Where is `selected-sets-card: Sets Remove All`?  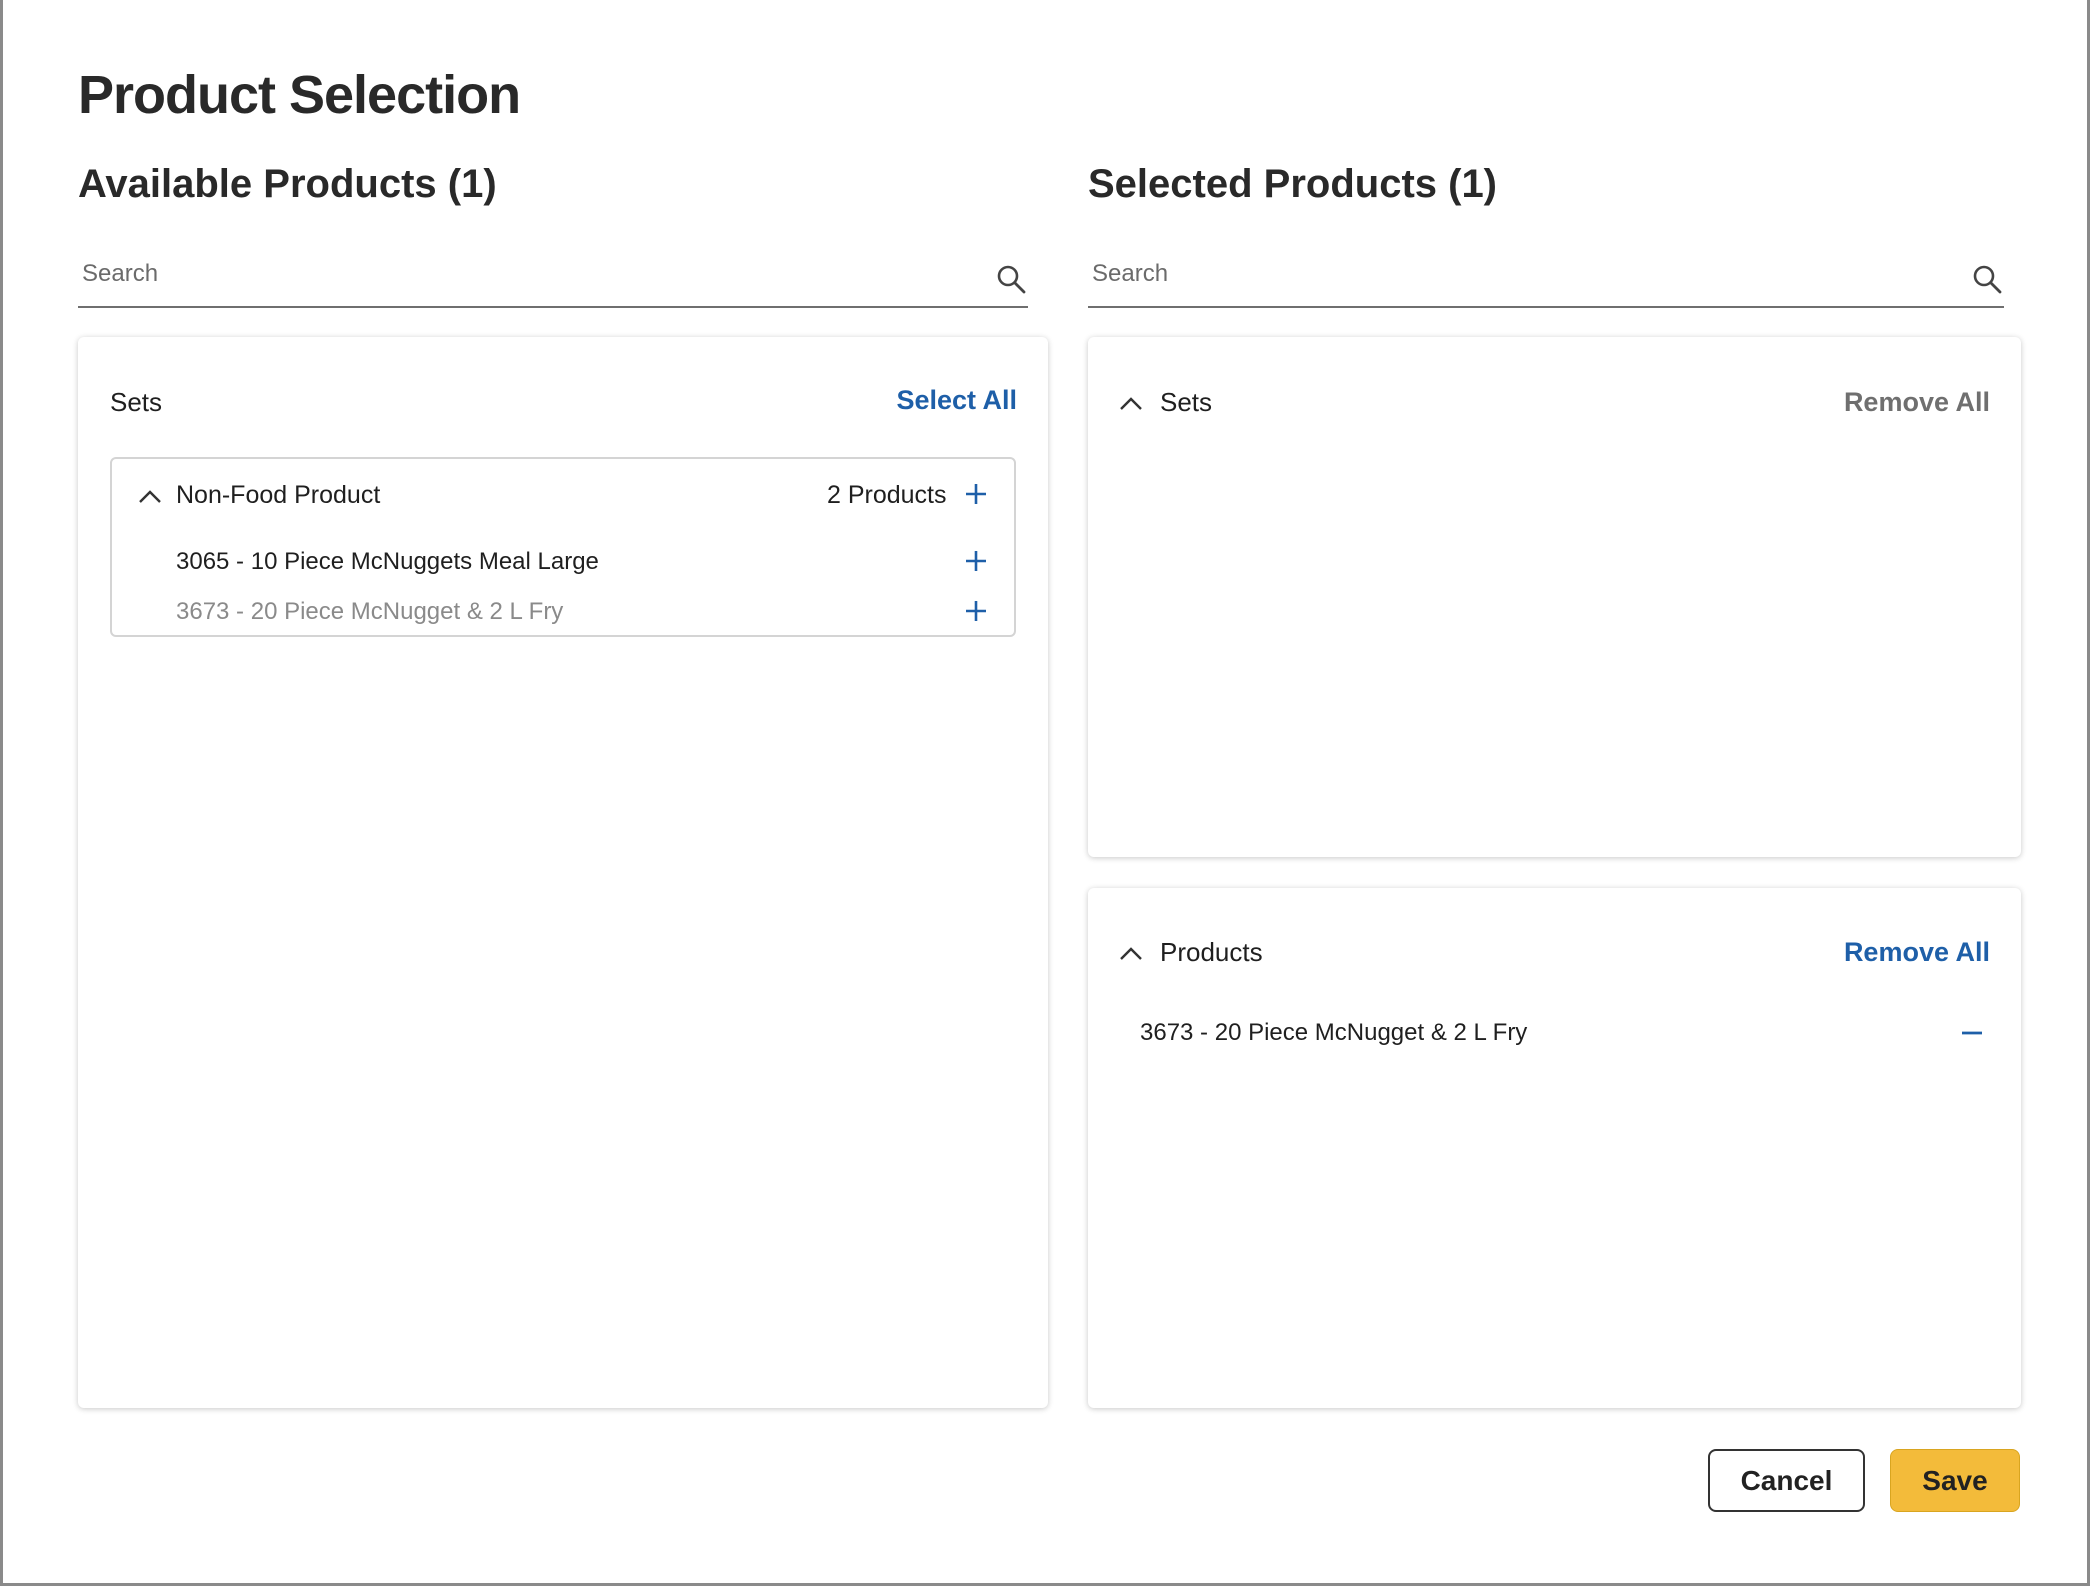
selected-sets-card: Sets Remove All is located at coordinates (1554, 597).